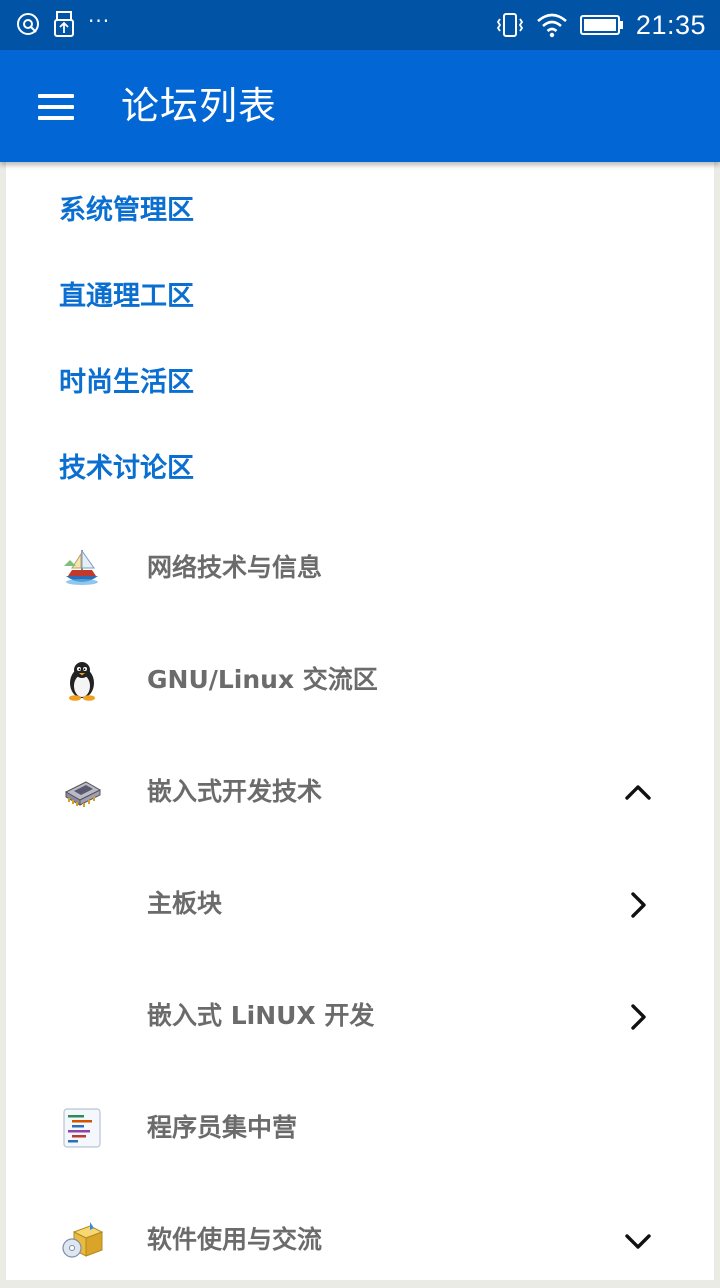 This screenshot has width=720, height=1288. I want to click on chevron-up-icon, so click(638, 793).